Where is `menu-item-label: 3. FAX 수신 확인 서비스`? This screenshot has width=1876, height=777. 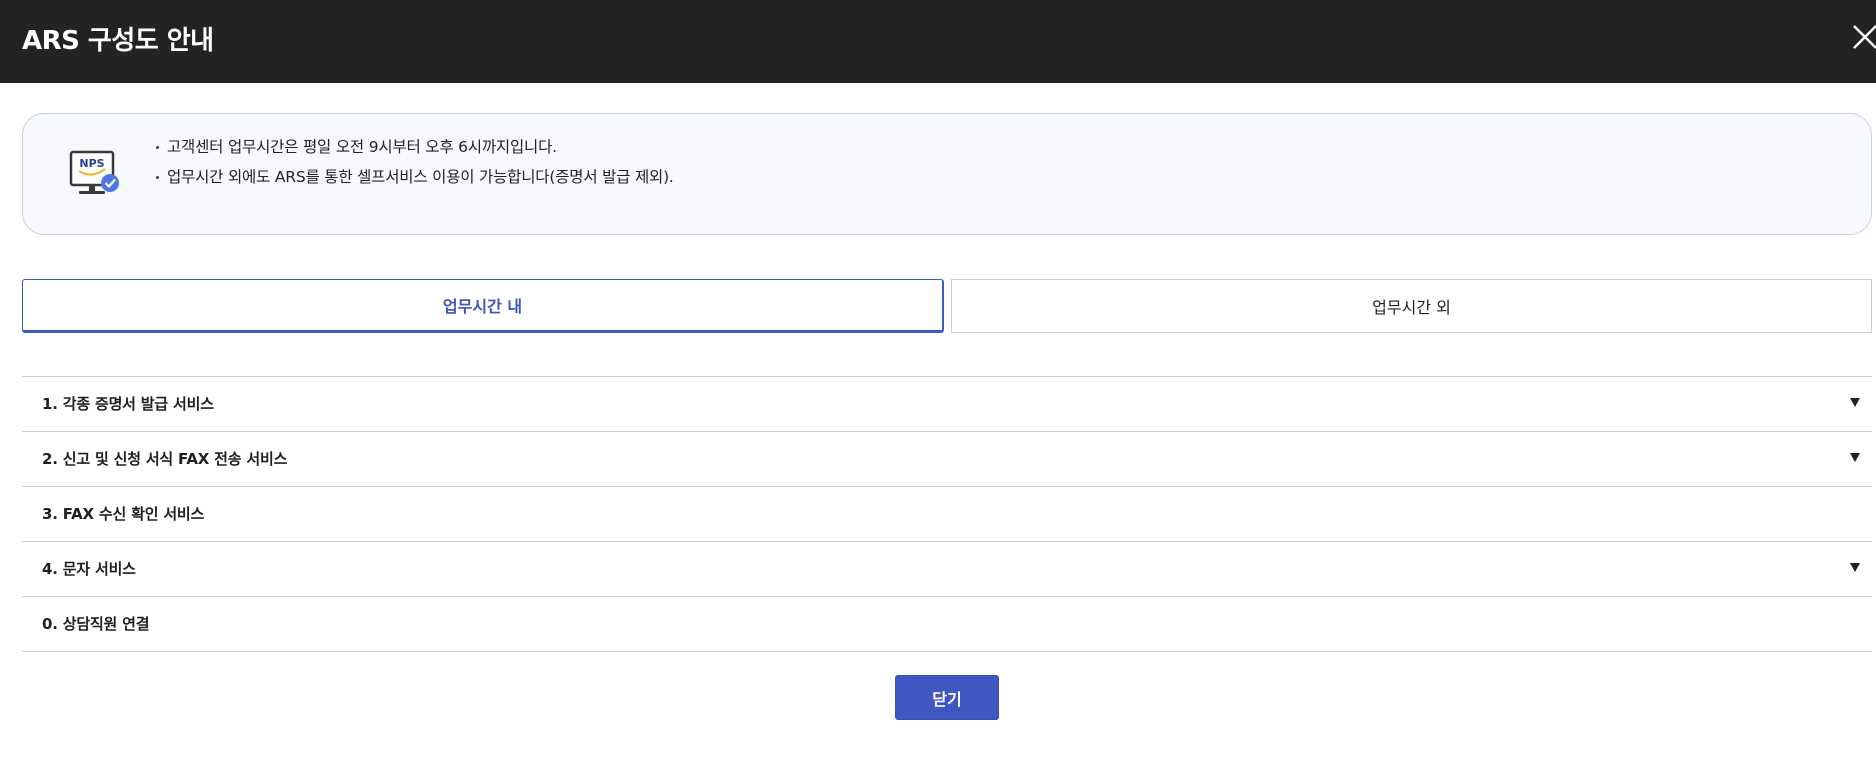 menu-item-label: 3. FAX 수신 확인 서비스 is located at coordinates (123, 514).